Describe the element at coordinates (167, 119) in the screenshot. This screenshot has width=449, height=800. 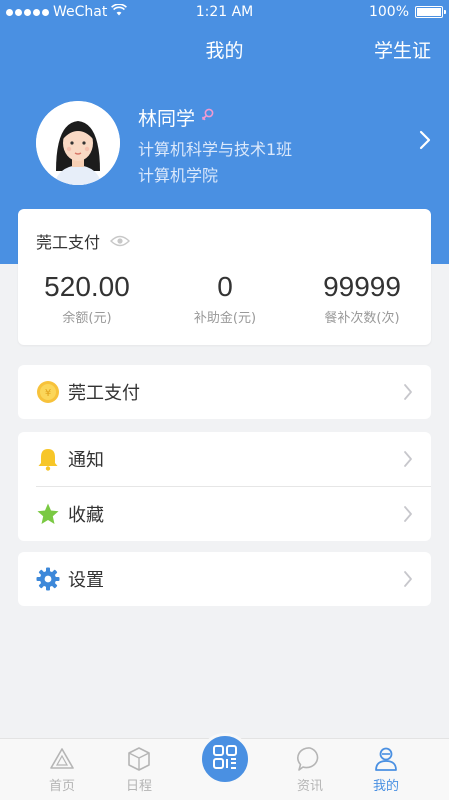
I see `user-name: 林同学` at that location.